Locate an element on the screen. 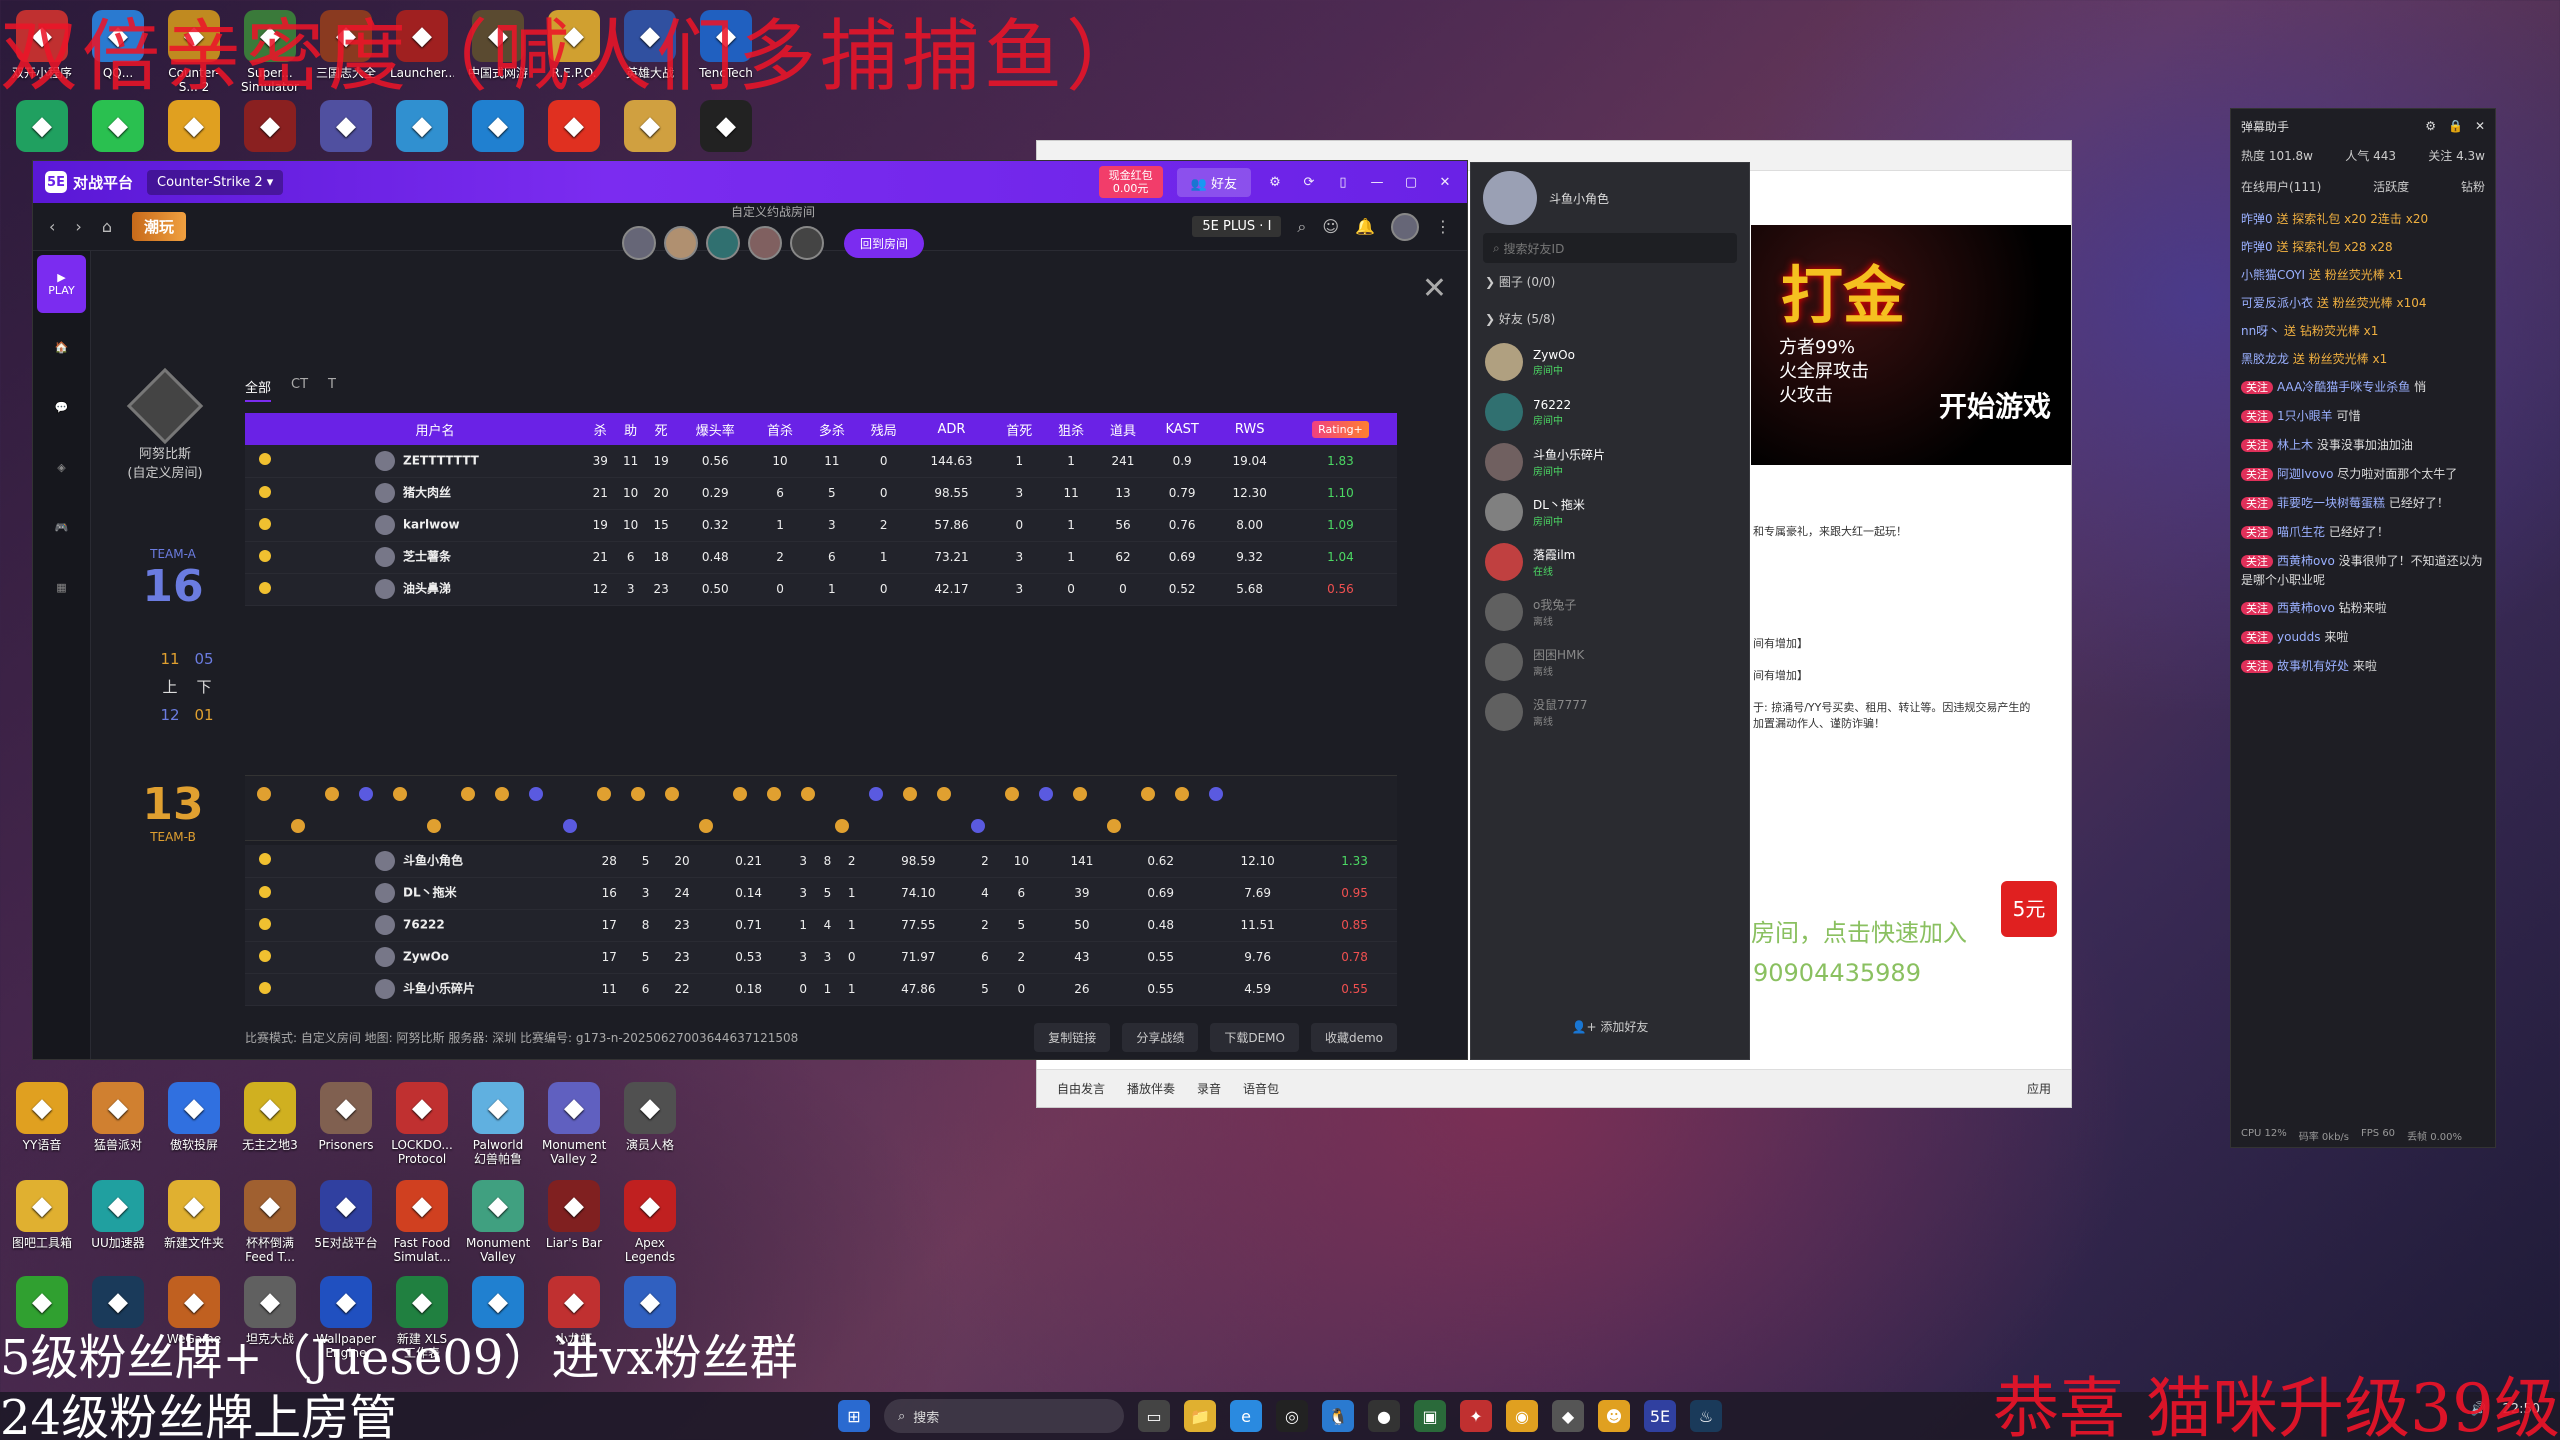  add-friend-button: 👤+ 添加好友 is located at coordinates (1610, 1026).